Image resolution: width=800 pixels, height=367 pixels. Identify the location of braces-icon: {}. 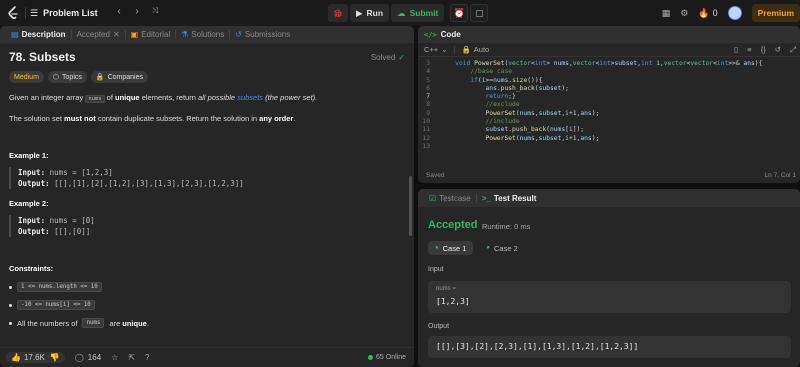
(763, 50).